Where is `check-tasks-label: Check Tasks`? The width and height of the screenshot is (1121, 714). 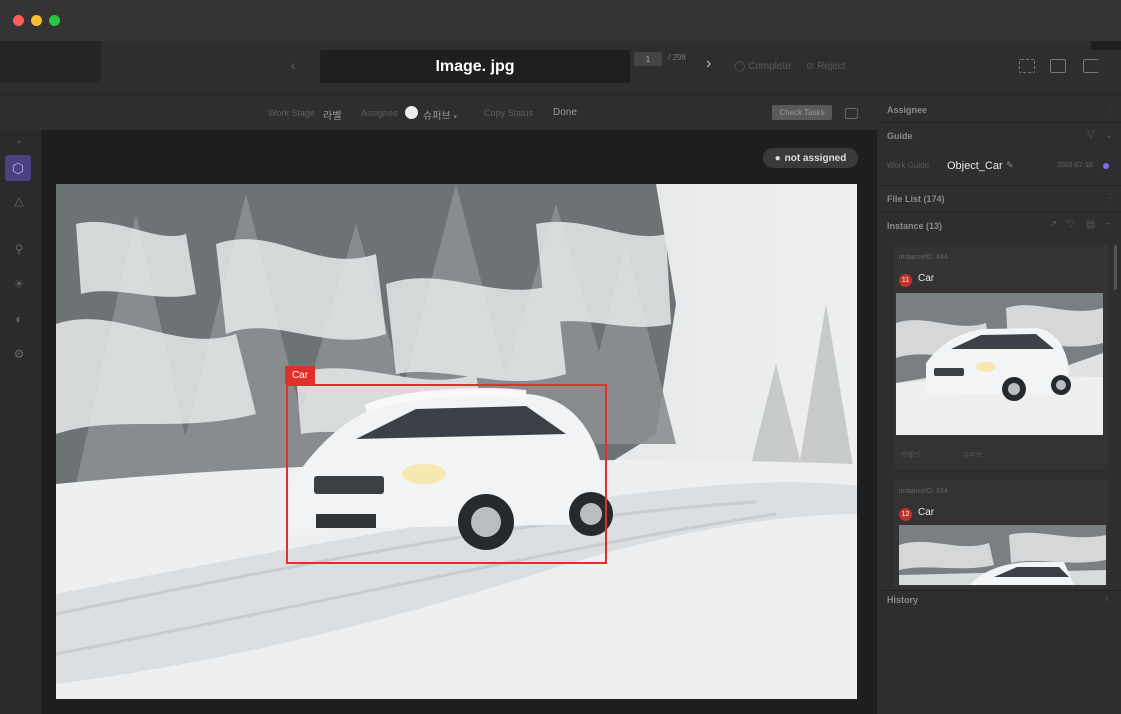
check-tasks-label: Check Tasks is located at coordinates (802, 112).